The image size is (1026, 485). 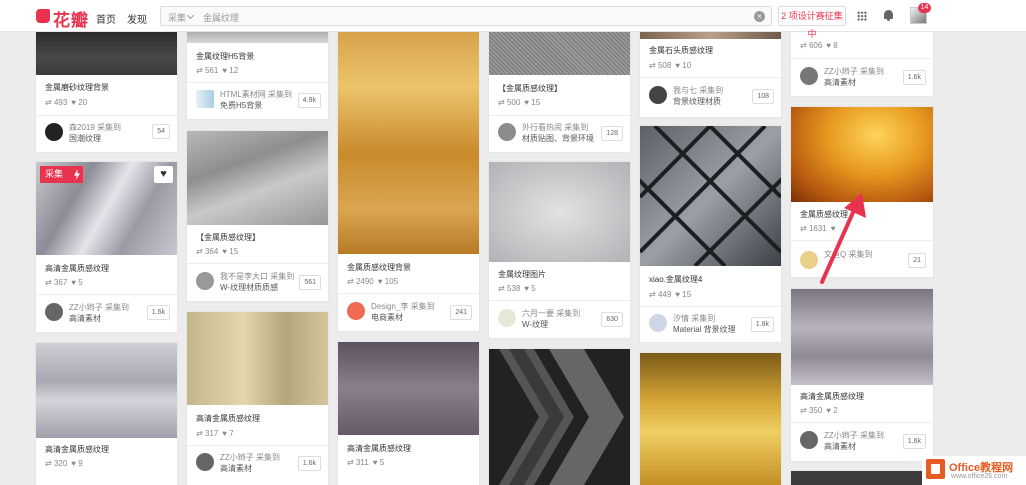 What do you see at coordinates (888, 15) in the screenshot?
I see `bell-icon` at bounding box center [888, 15].